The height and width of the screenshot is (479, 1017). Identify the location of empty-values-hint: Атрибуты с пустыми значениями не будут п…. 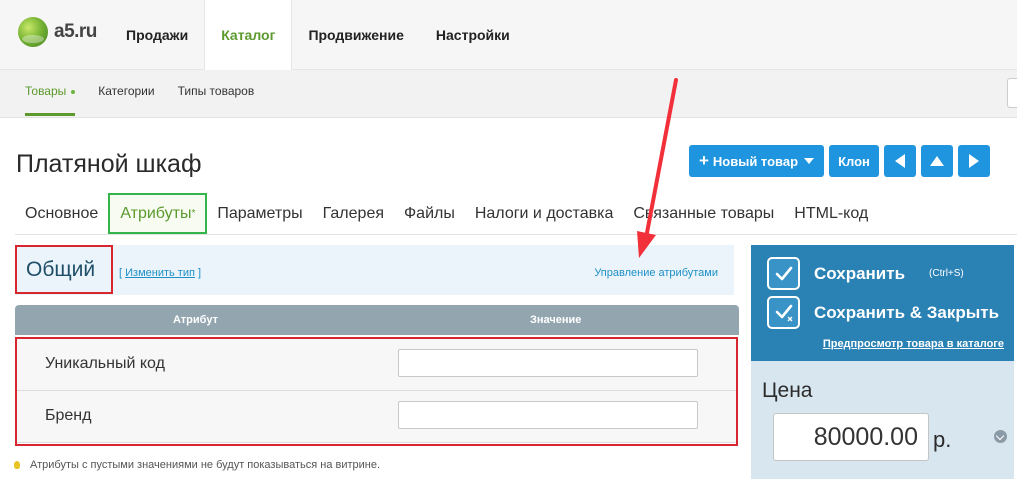
(197, 465).